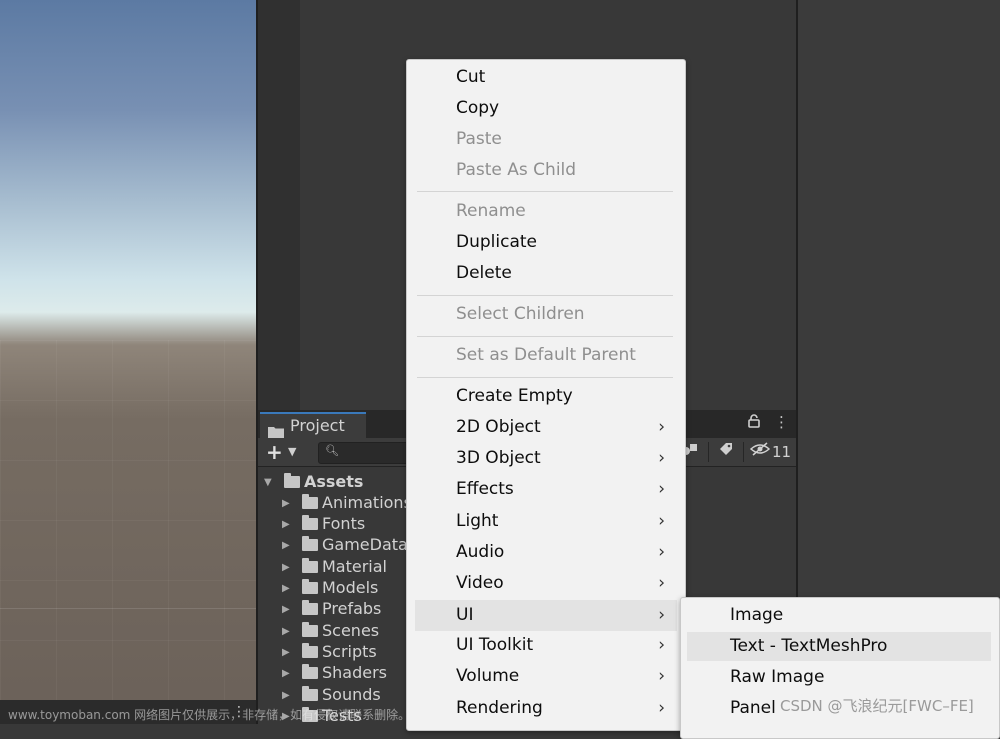 Image resolution: width=1000 pixels, height=739 pixels. Describe the element at coordinates (485, 489) in the screenshot. I see `menu-item-label: Effects` at that location.